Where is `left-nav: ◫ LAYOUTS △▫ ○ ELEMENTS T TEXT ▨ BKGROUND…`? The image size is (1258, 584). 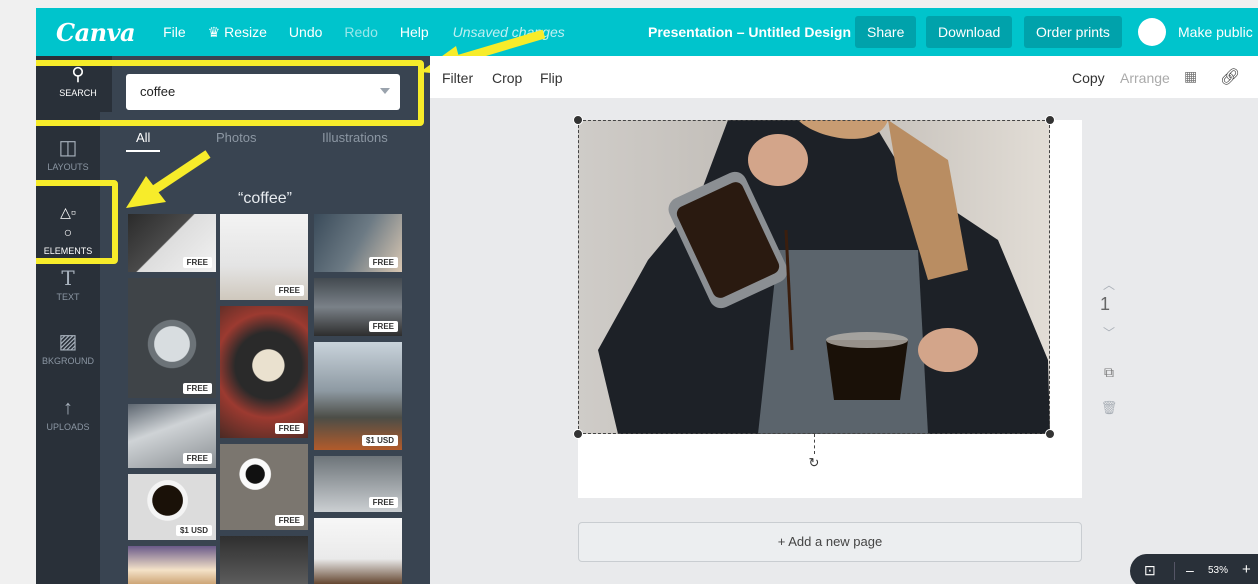 left-nav: ◫ LAYOUTS △▫ ○ ELEMENTS T TEXT ▨ BKGROUND… is located at coordinates (68, 320).